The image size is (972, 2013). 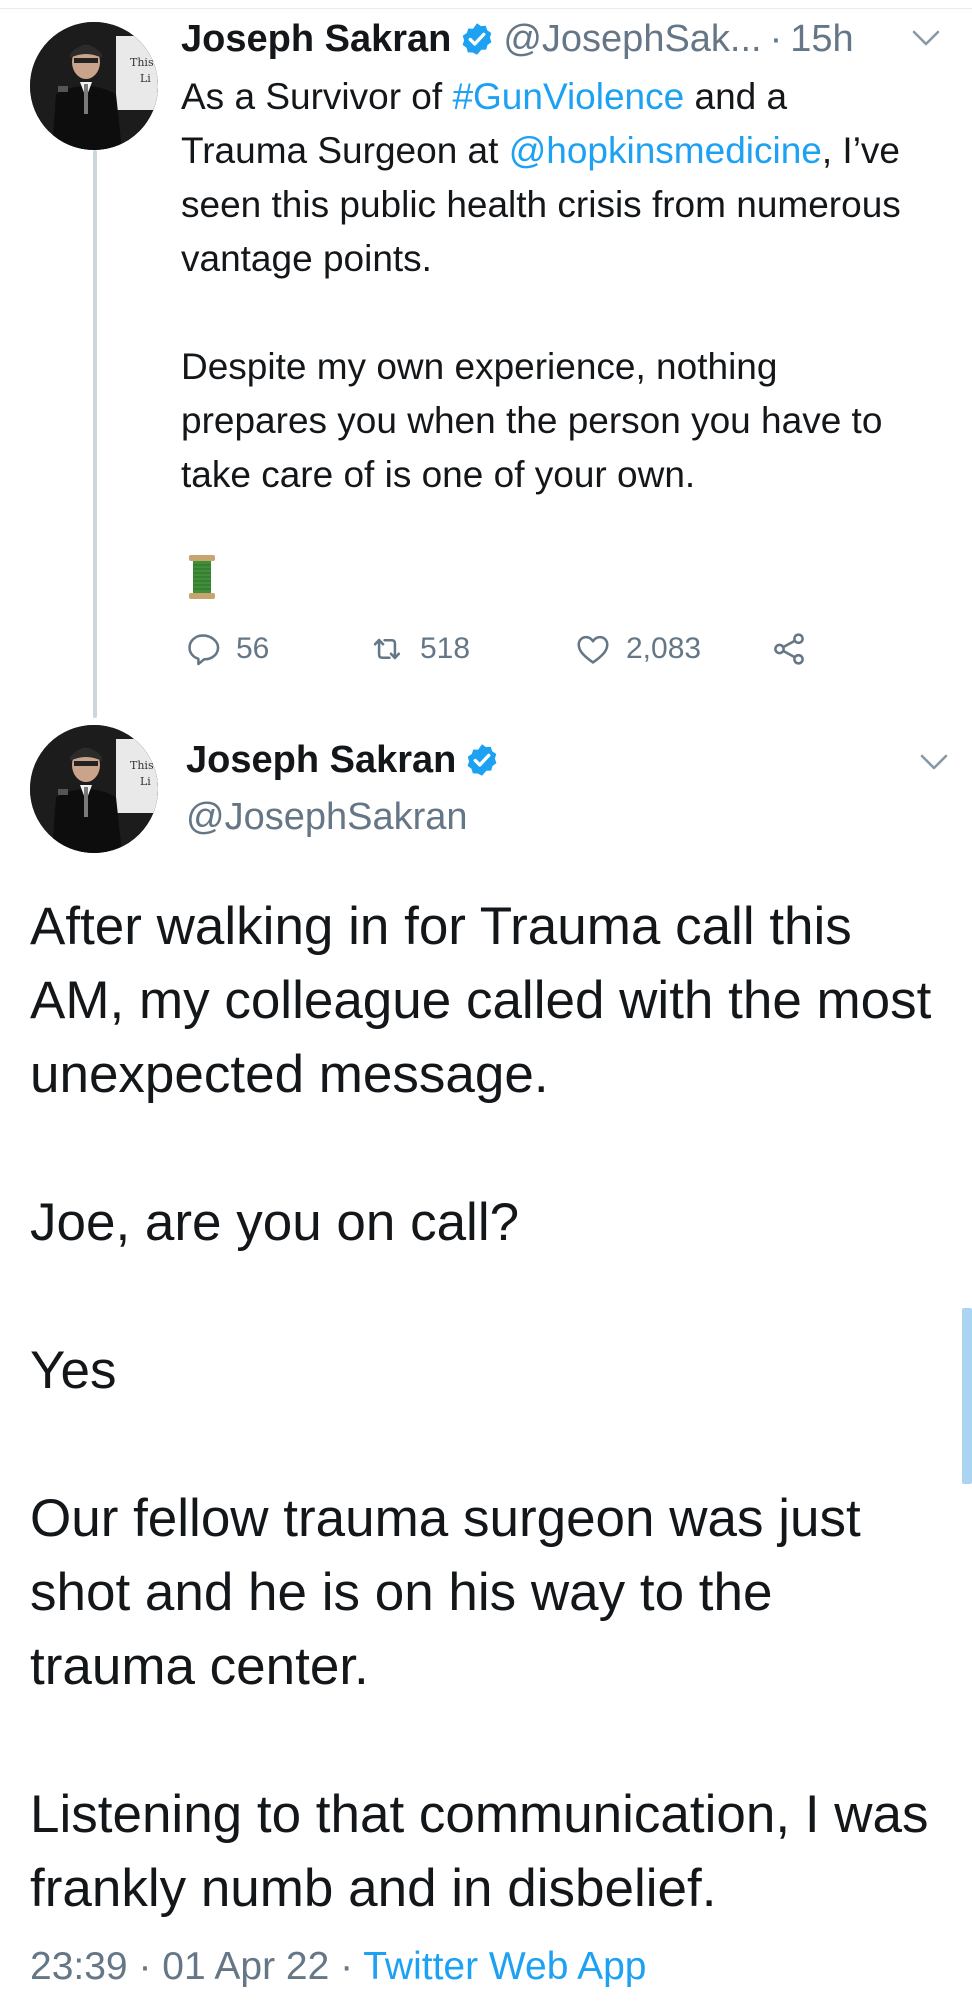 What do you see at coordinates (79, 1966) in the screenshot?
I see `tweet-time: 23:39` at bounding box center [79, 1966].